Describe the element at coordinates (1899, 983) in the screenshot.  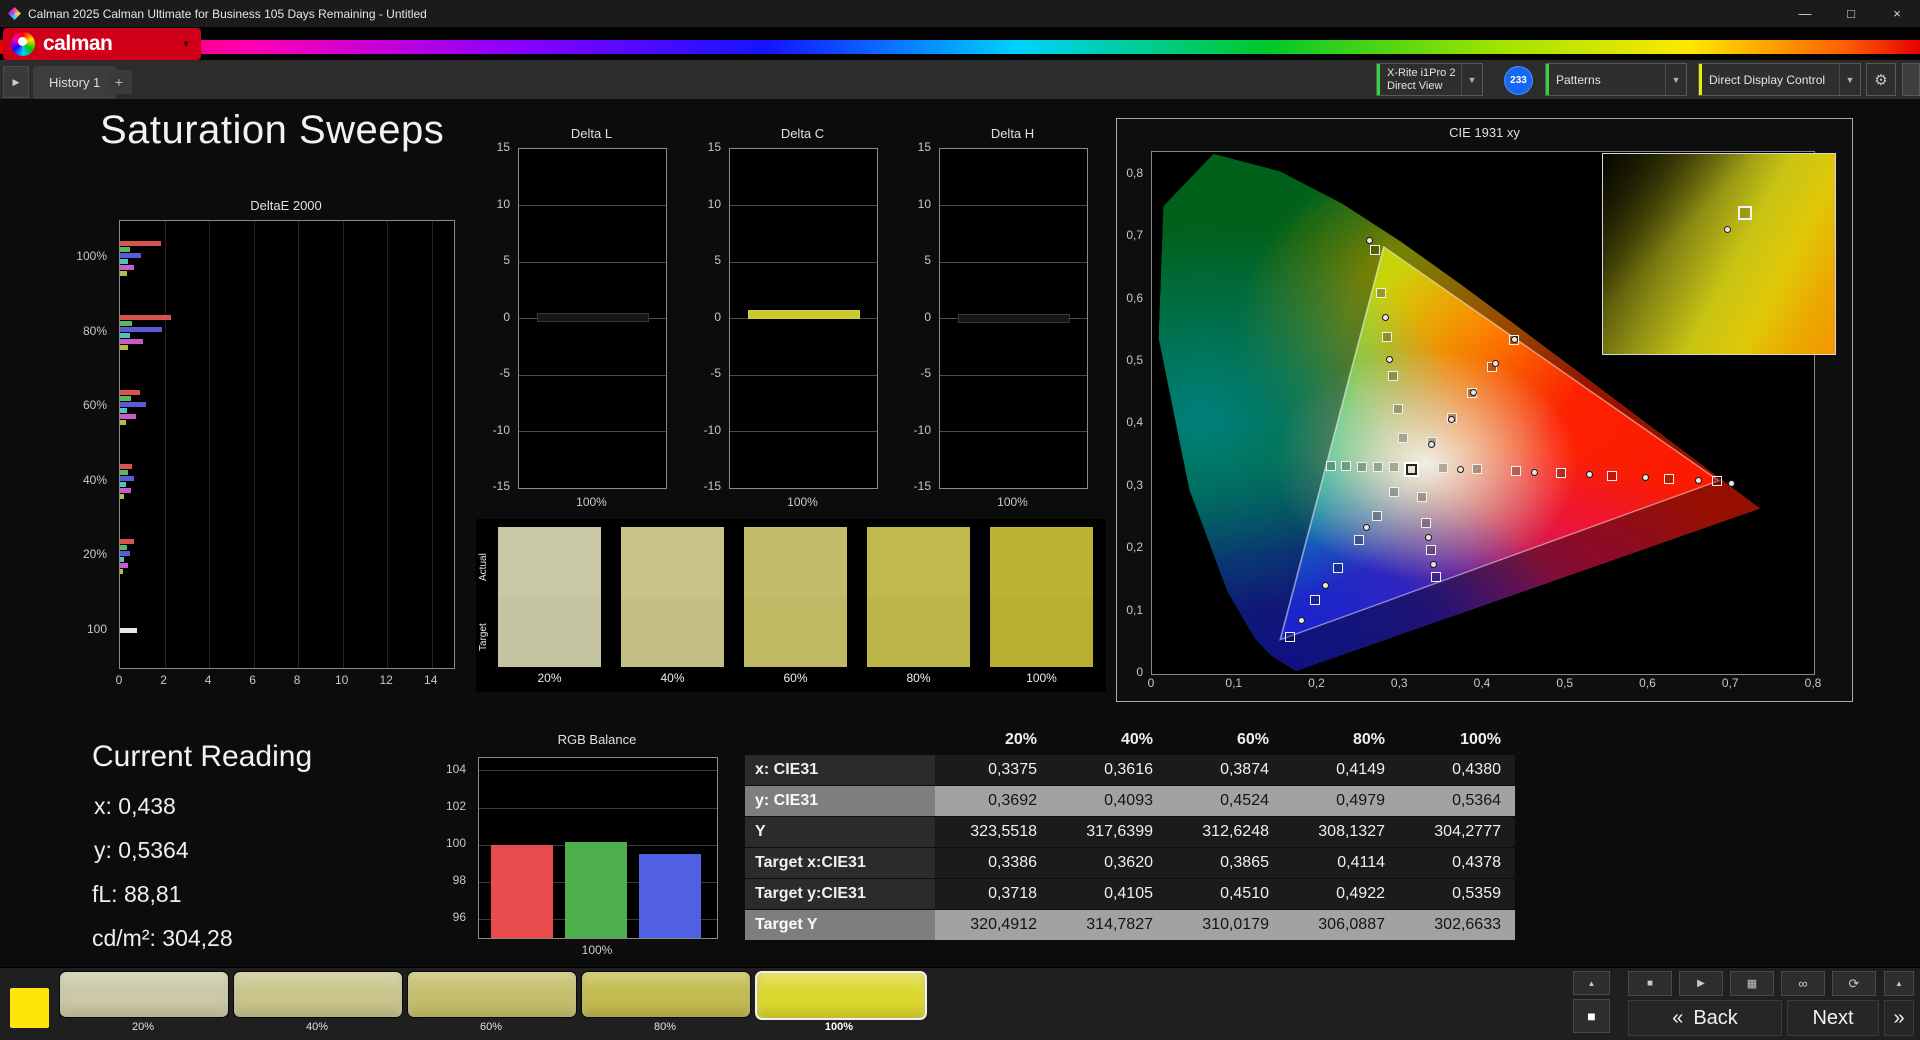
I see `scroll-up-button: ▲` at that location.